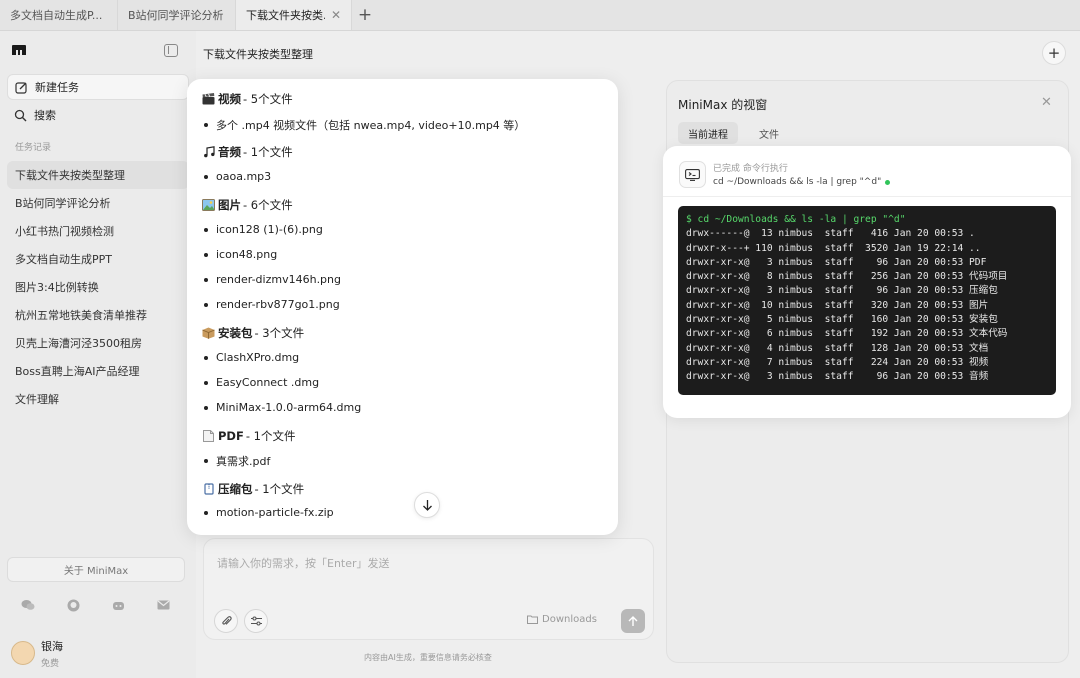  What do you see at coordinates (532, 619) in the screenshot?
I see `folder-icon` at bounding box center [532, 619].